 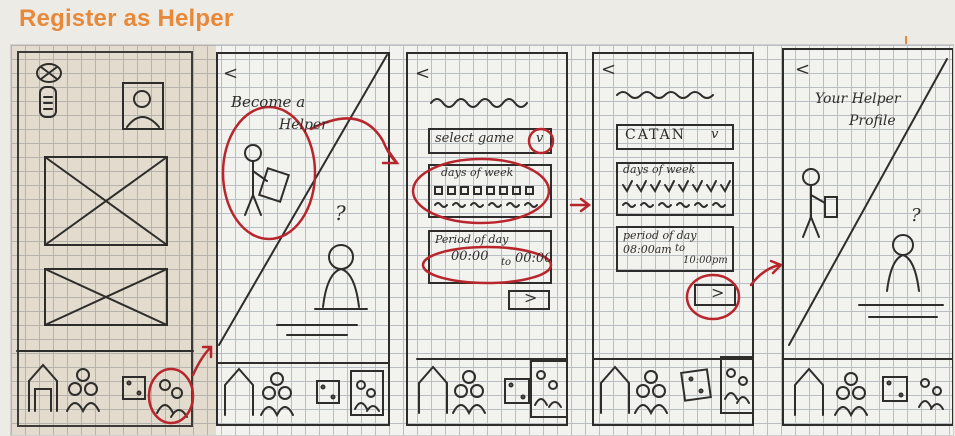 What do you see at coordinates (814, 203) in the screenshot?
I see `sketch5-person-icon` at bounding box center [814, 203].